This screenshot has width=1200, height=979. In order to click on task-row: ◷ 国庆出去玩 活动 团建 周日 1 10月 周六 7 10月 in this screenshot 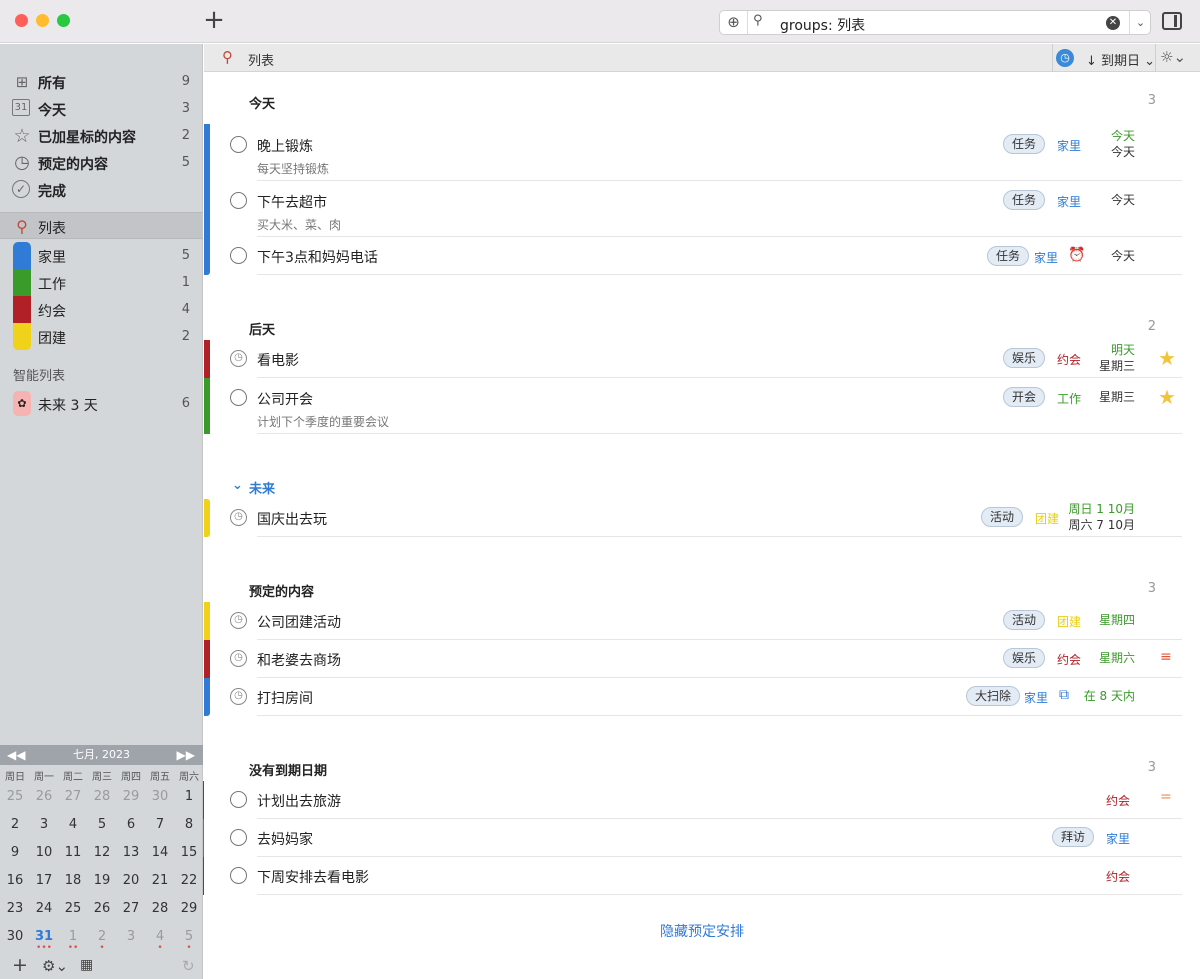, I will do `click(702, 518)`.